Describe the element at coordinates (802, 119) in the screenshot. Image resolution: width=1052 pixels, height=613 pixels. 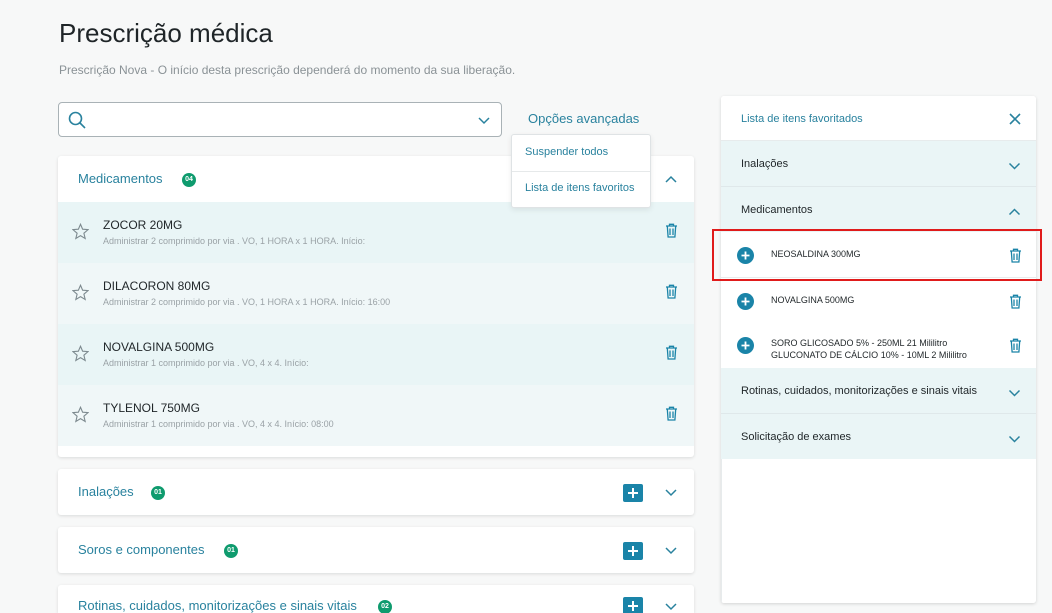
I see `favorites-title: Lista de itens favoritados` at that location.